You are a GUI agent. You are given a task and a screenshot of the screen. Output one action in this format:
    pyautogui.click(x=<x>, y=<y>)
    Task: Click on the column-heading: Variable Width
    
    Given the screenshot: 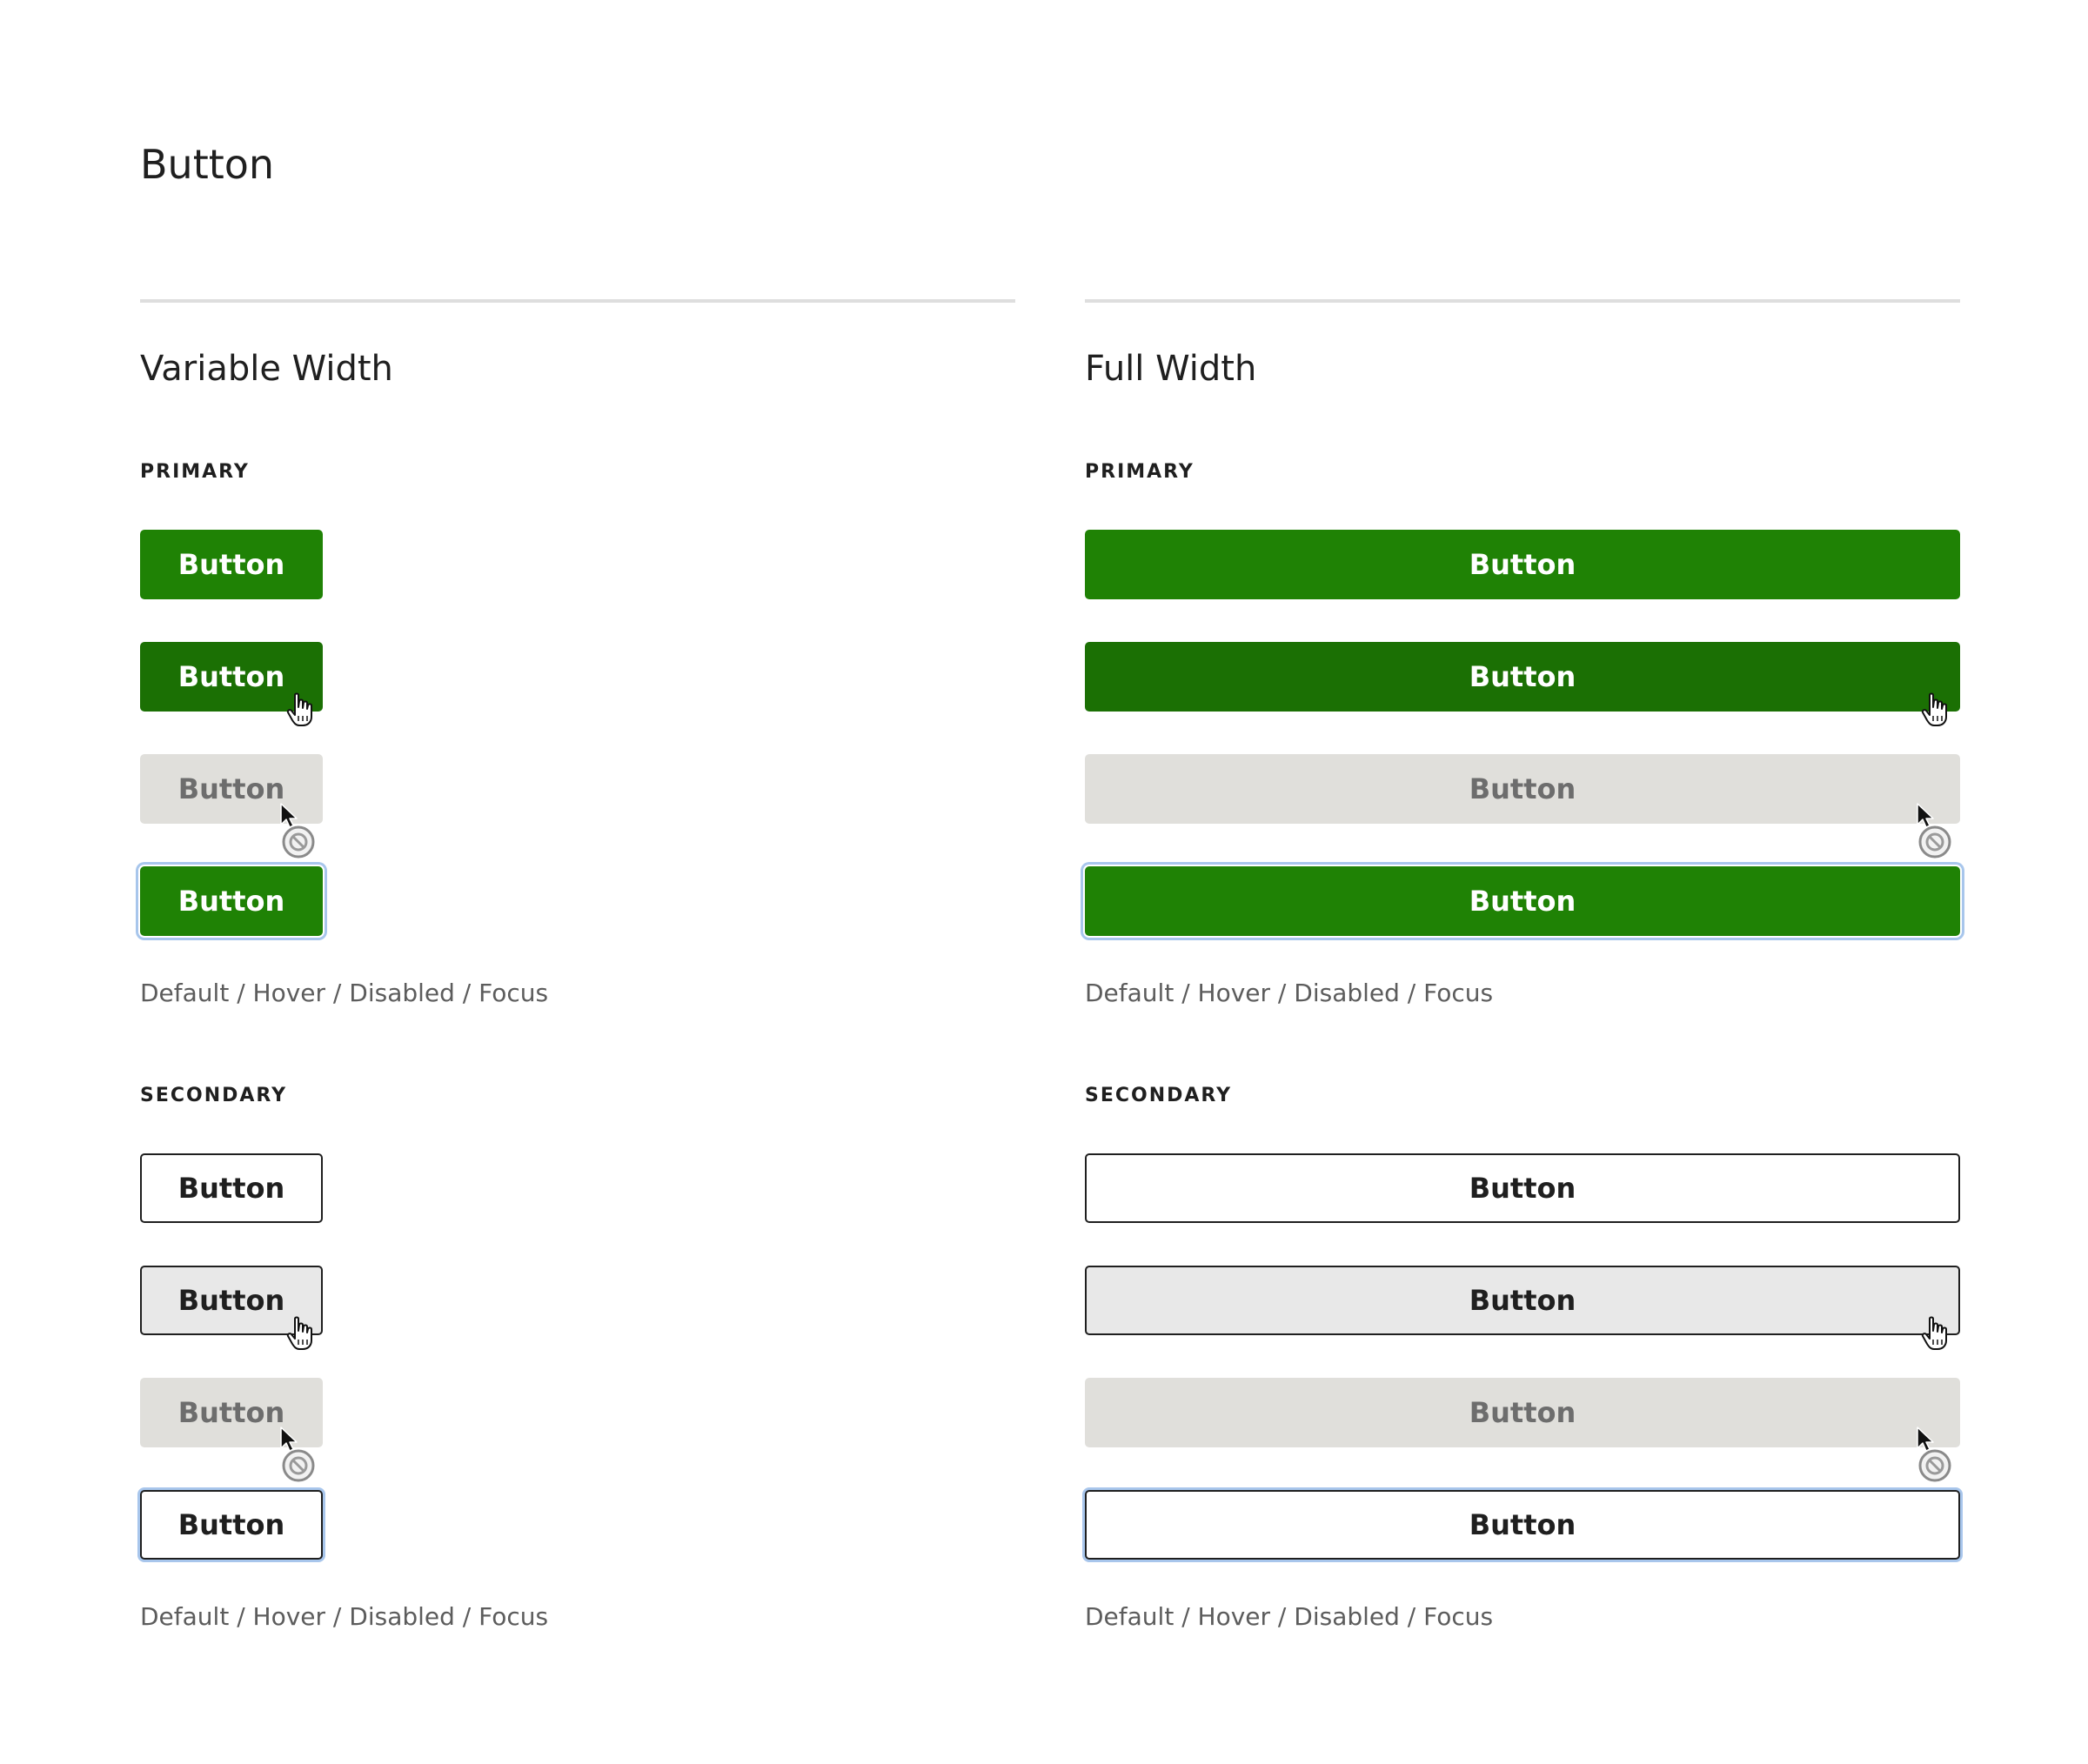 What is the action you would take?
    pyautogui.click(x=266, y=369)
    